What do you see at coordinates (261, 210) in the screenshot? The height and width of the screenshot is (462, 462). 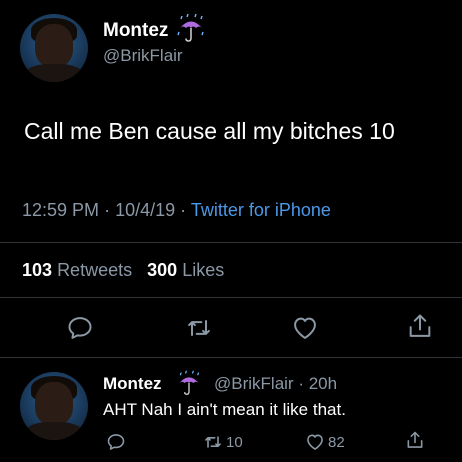 I see `tweet-source-link: Twitter for iPhone` at bounding box center [261, 210].